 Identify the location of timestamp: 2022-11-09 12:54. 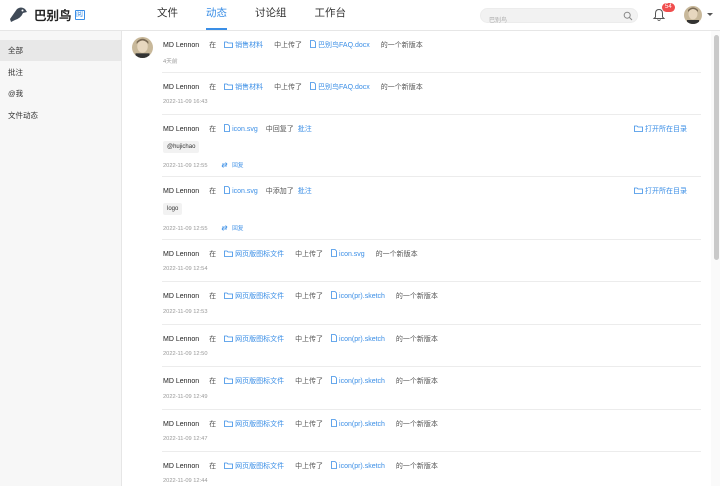
(185, 269).